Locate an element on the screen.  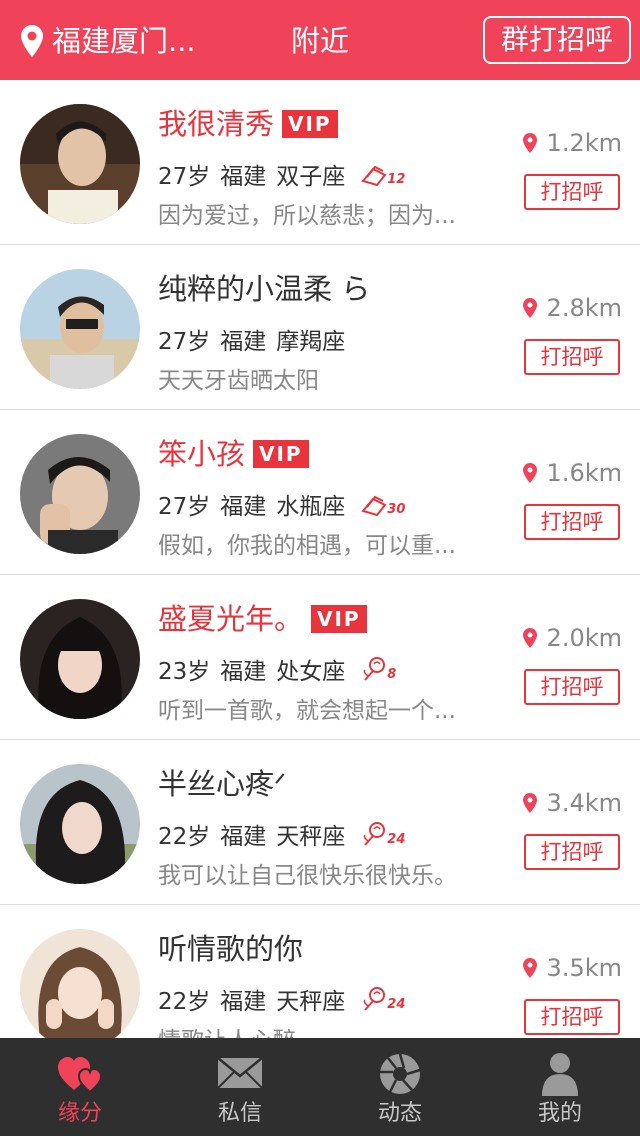
gift-count: 24 is located at coordinates (396, 1004).